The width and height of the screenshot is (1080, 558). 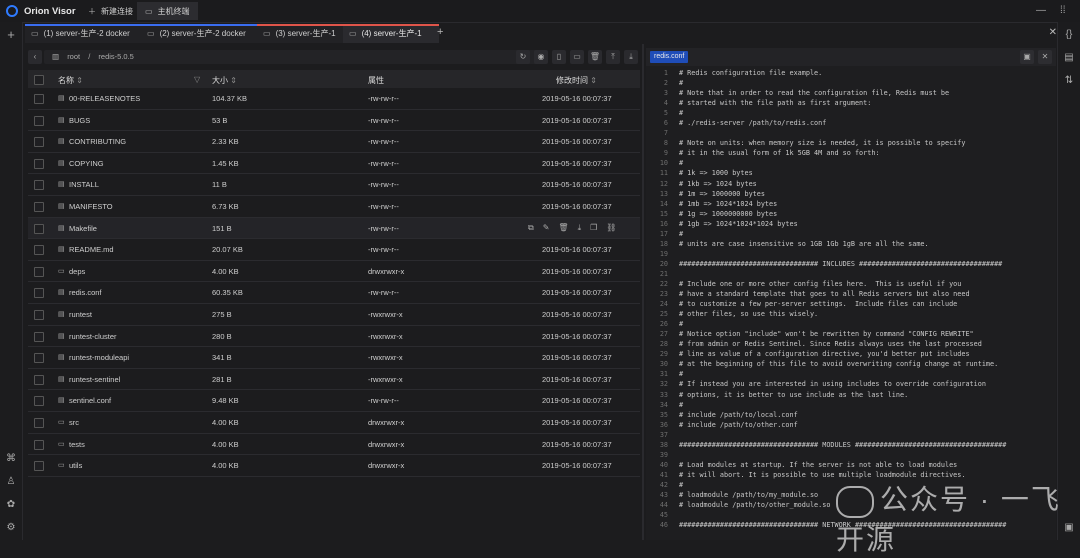 I want to click on path-segment: redis-5.0.5, so click(x=115, y=56).